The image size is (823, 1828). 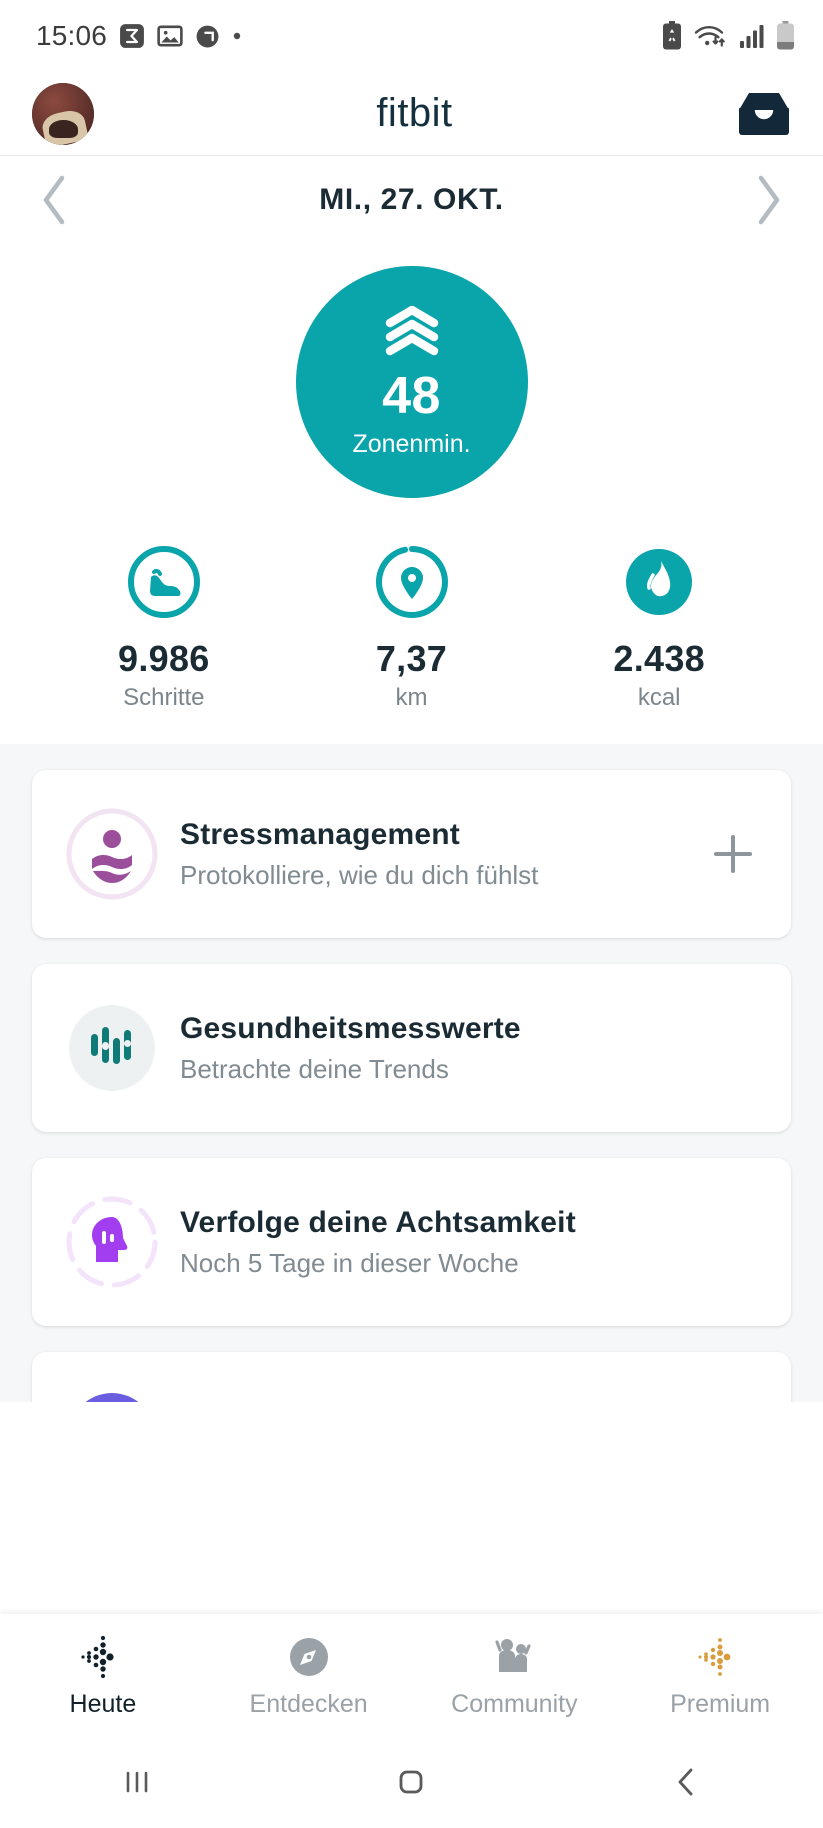 I want to click on prev-day-button, so click(x=55, y=200).